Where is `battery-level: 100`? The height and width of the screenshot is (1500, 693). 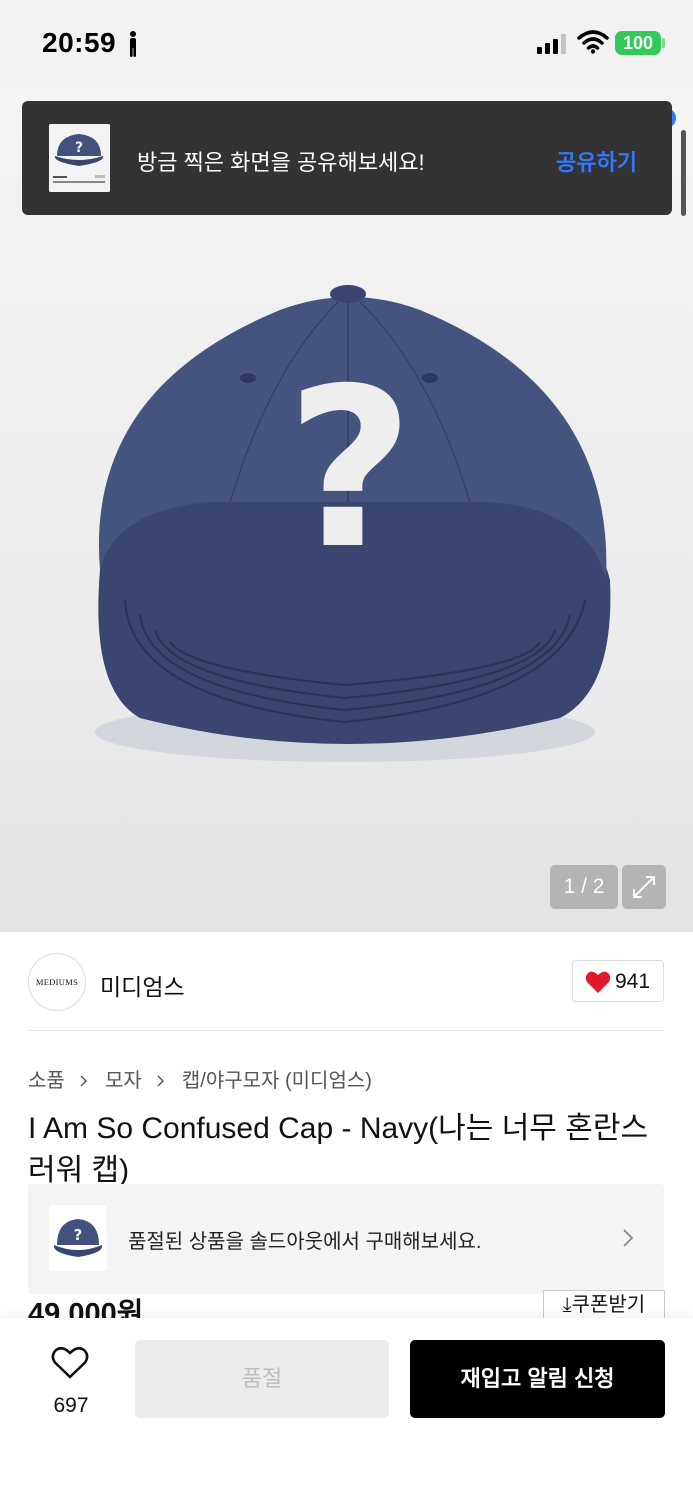
battery-level: 100 is located at coordinates (638, 43).